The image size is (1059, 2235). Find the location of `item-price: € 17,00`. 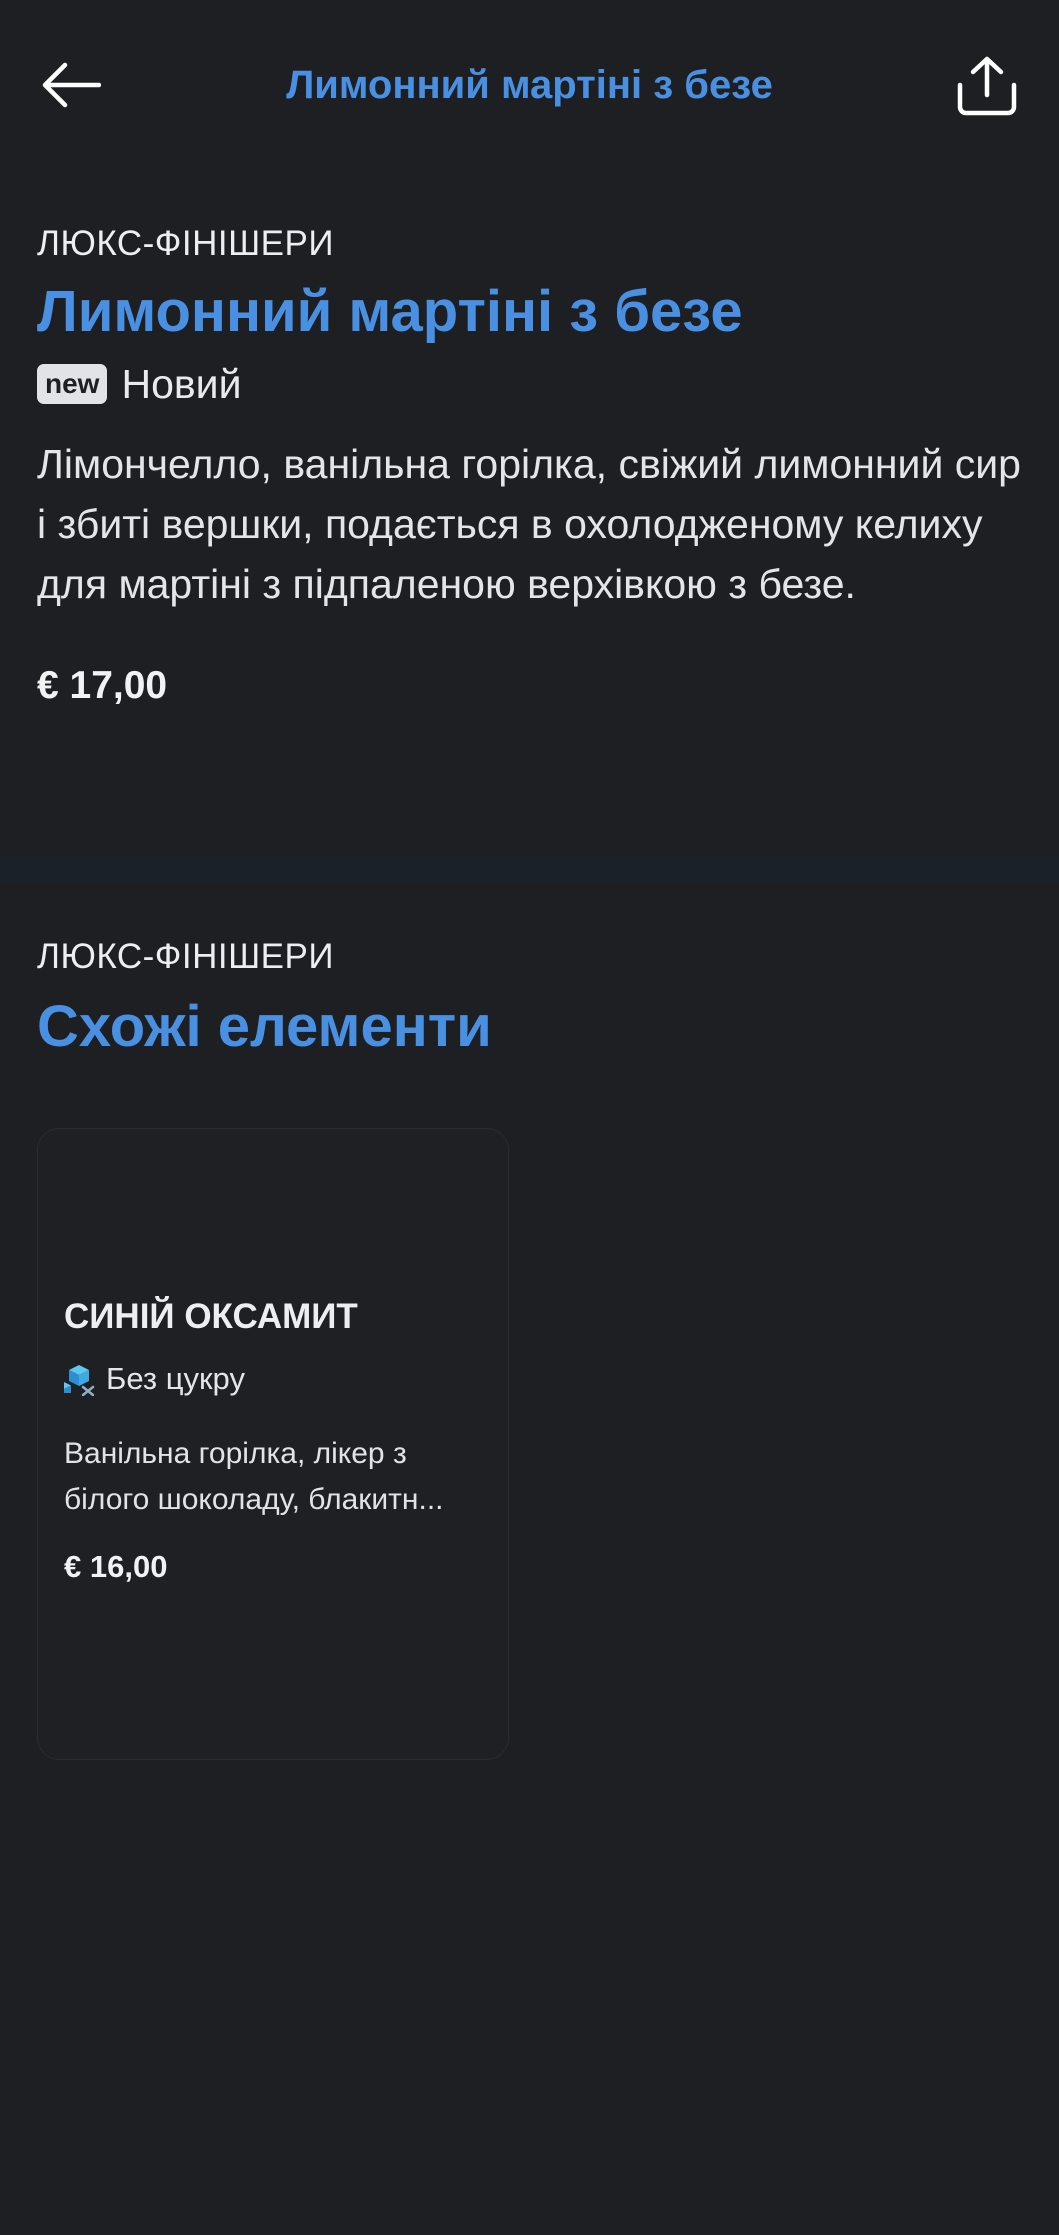

item-price: € 17,00 is located at coordinates (102, 685).